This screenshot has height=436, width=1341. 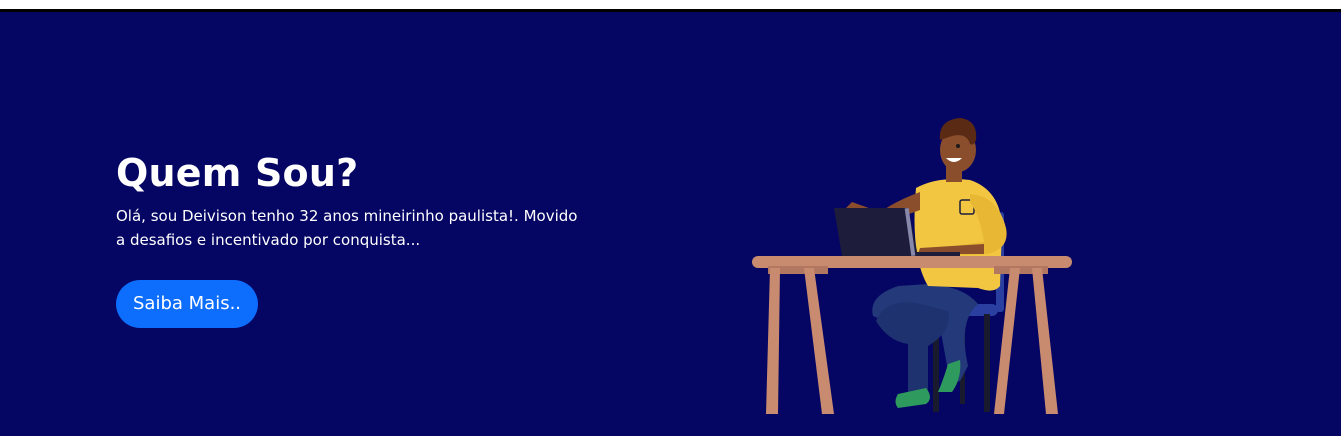 I want to click on page-top-strip, so click(x=670, y=1).